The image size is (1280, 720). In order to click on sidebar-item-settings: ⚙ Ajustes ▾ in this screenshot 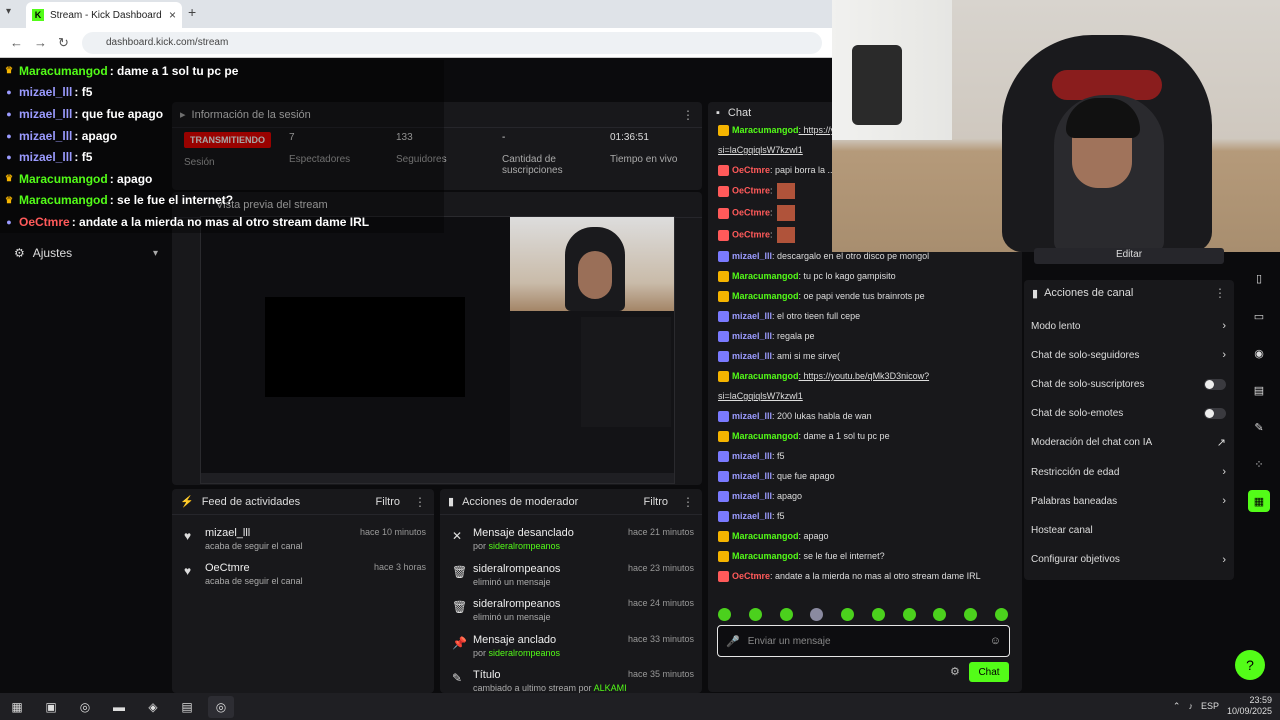, I will do `click(85, 253)`.